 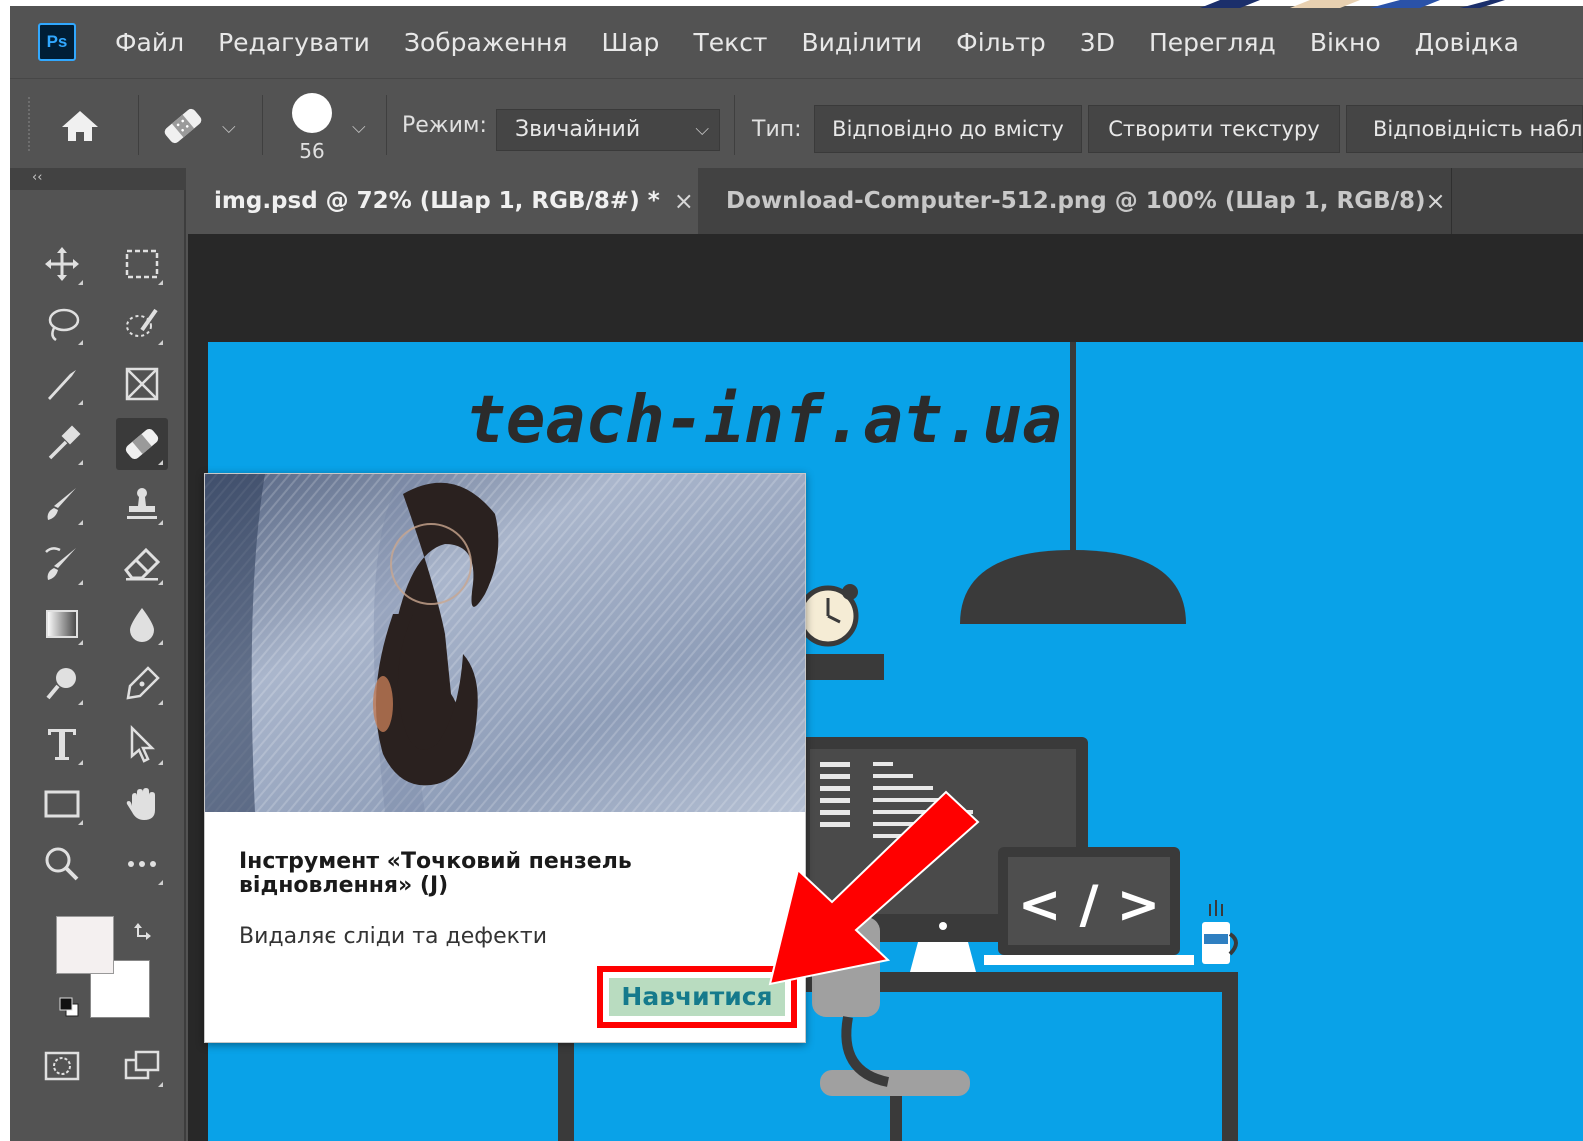 I want to click on foreground-color-swatch, so click(x=85, y=945).